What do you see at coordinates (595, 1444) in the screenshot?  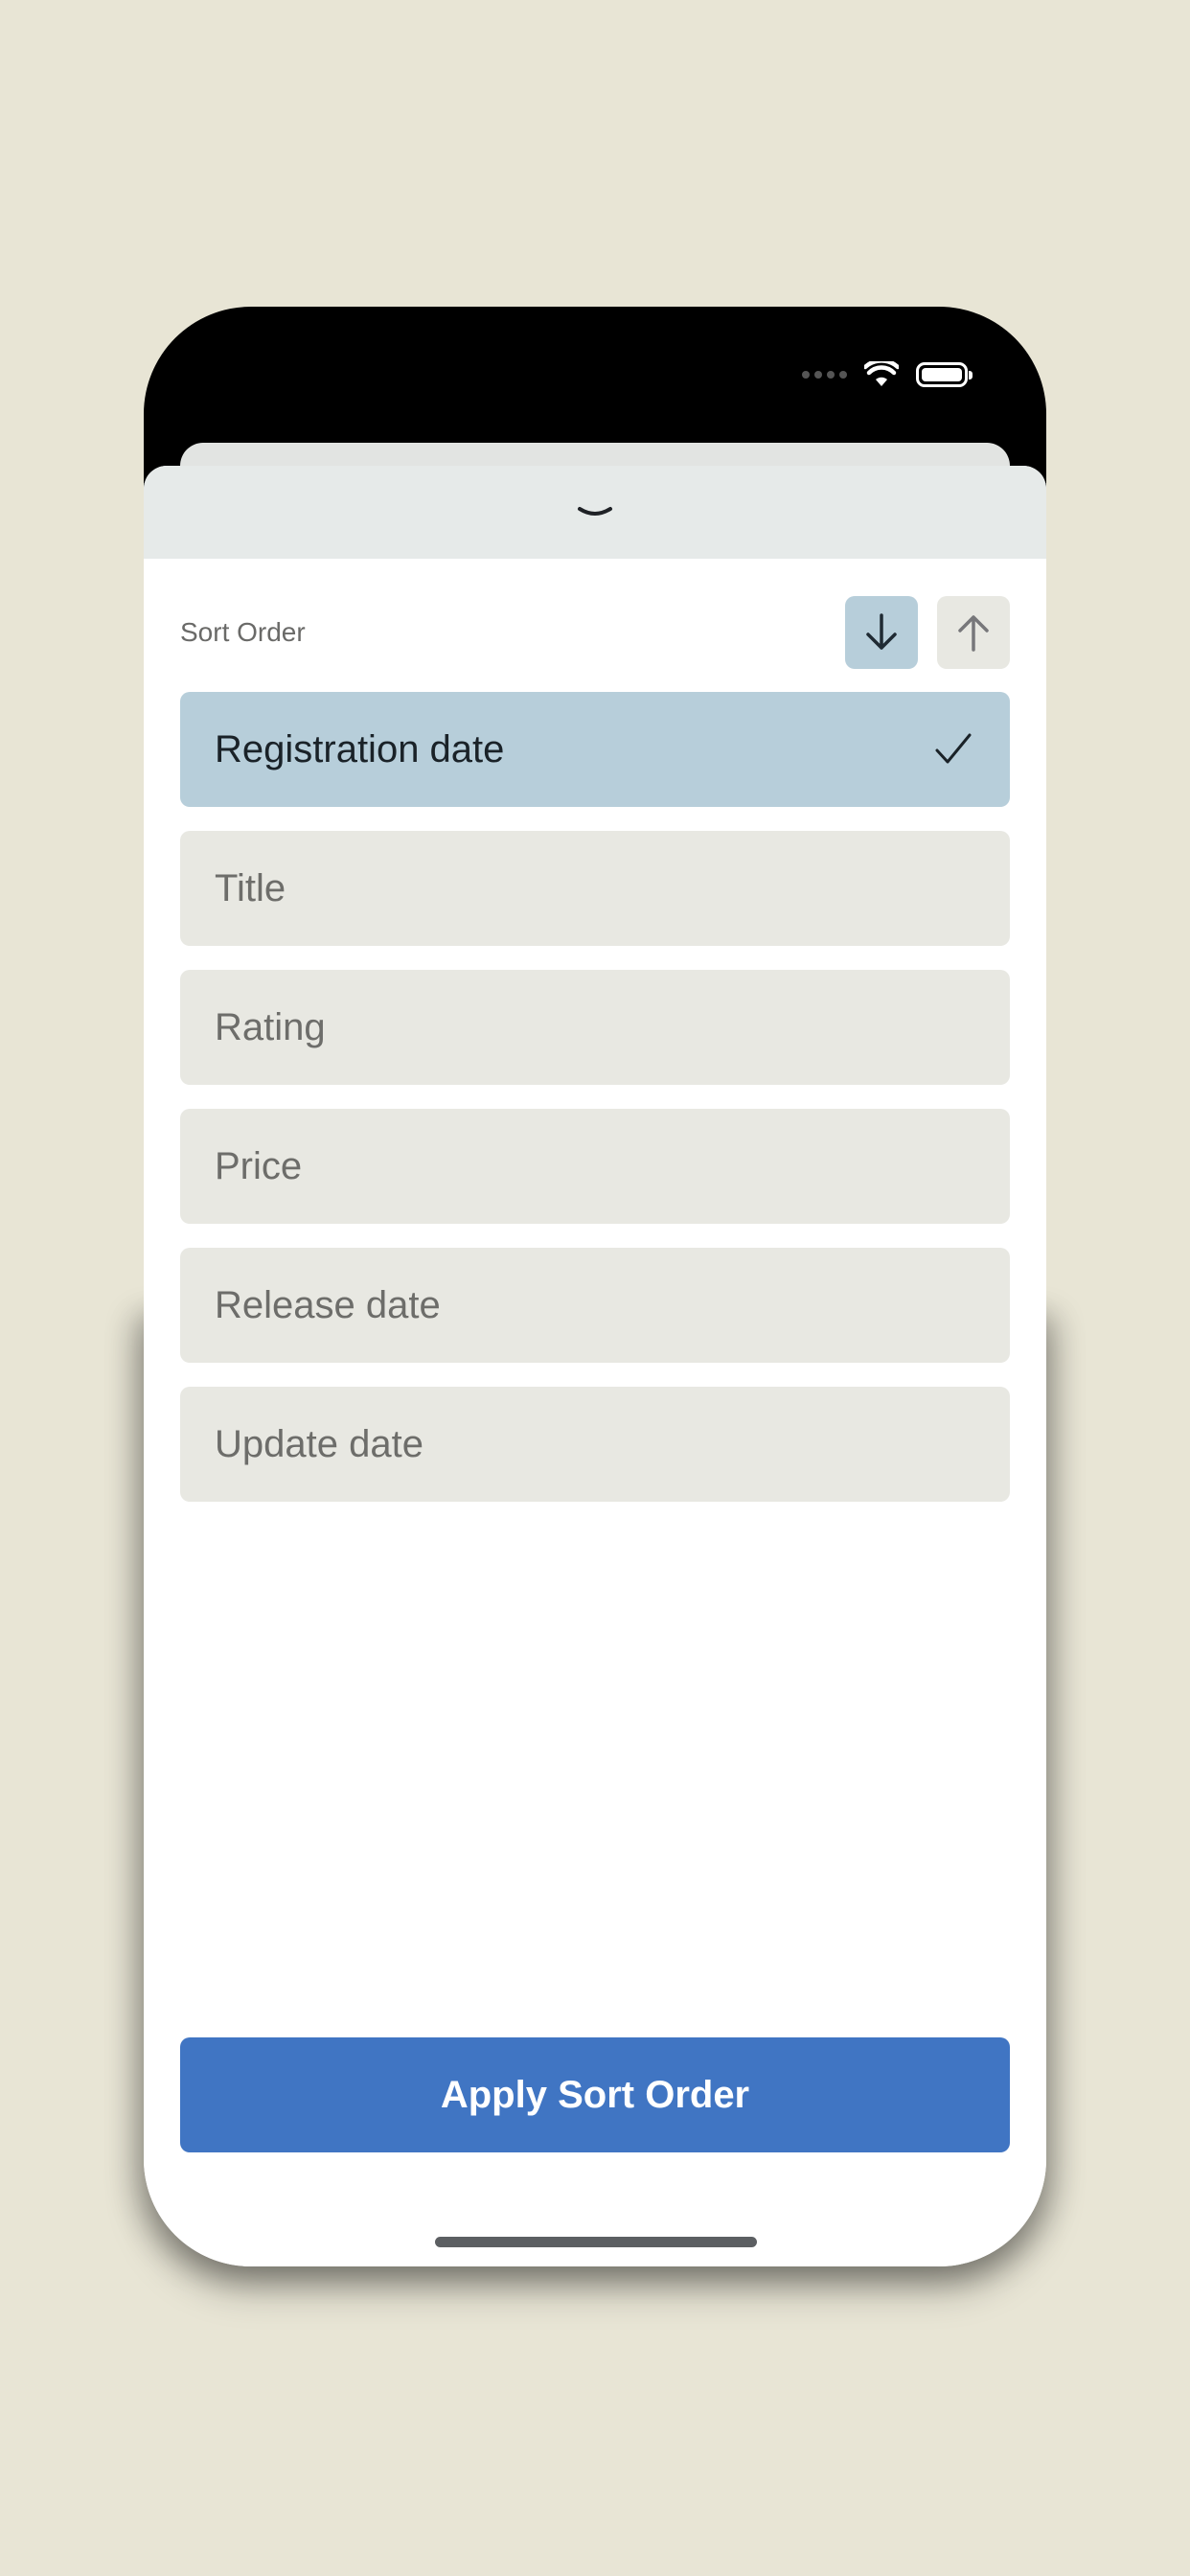 I see `sort-option-update-date: Update date` at bounding box center [595, 1444].